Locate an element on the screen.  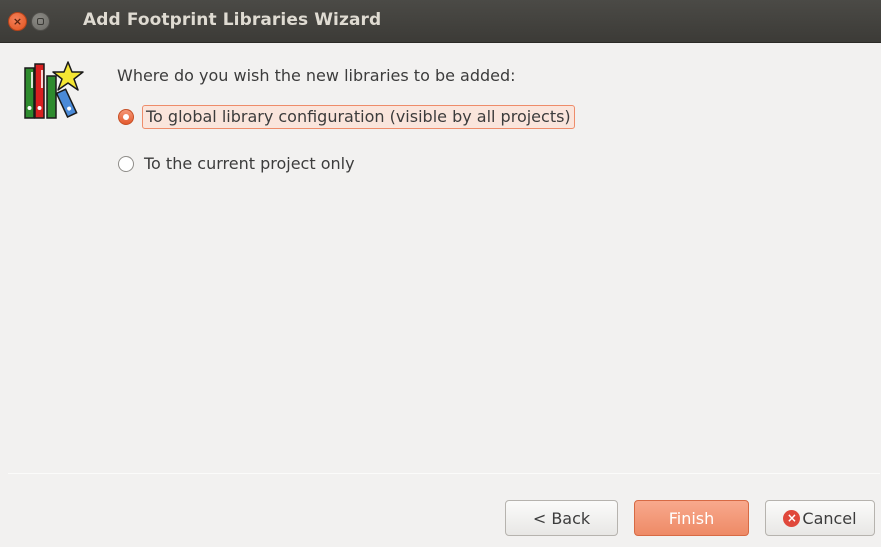
minimize-window-button is located at coordinates (40, 21).